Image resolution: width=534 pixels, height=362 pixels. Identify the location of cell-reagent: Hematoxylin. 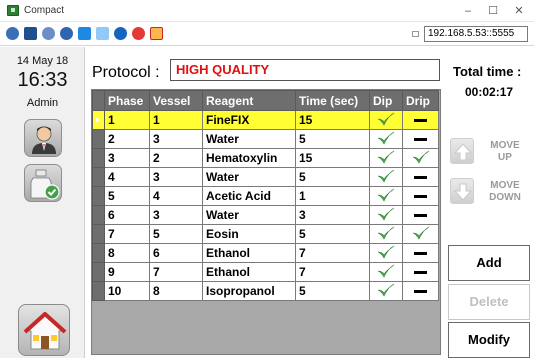
(249, 158).